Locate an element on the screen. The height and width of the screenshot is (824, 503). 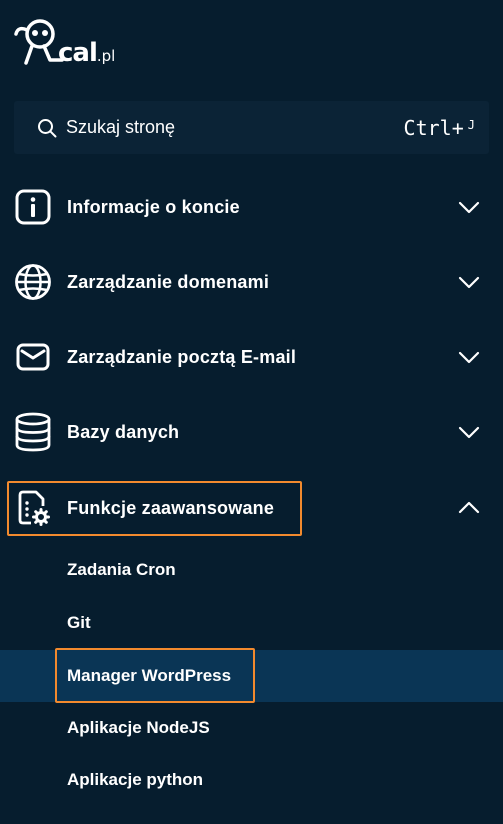
submenu-item-git: Git is located at coordinates (251, 623).